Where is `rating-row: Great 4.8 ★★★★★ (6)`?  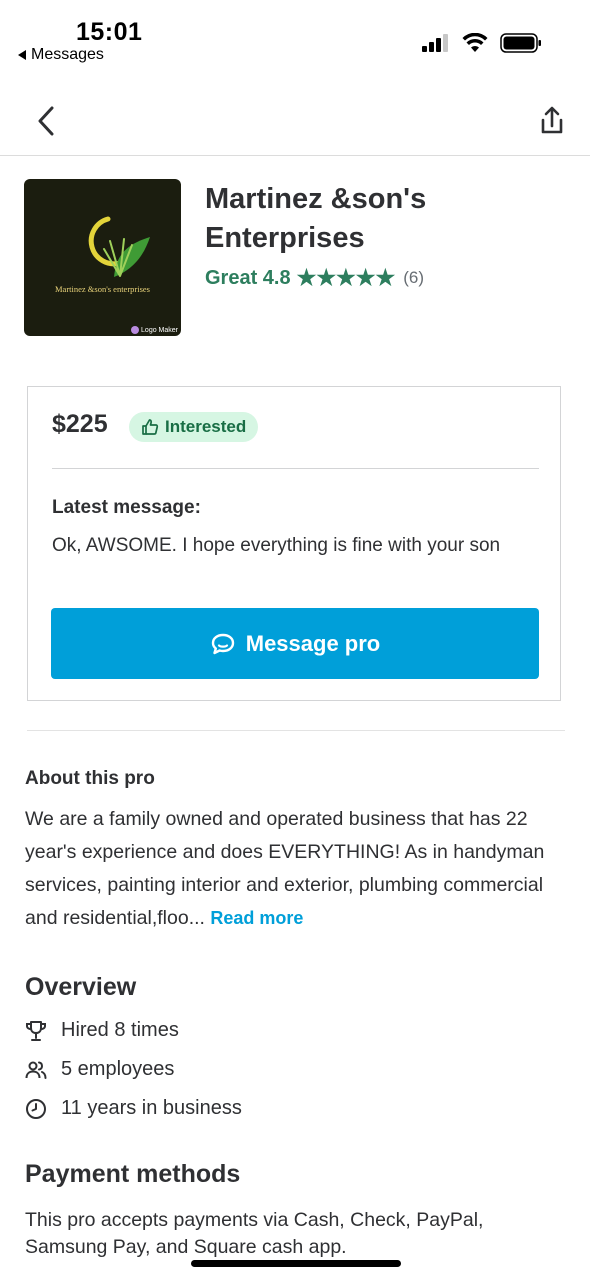 rating-row: Great 4.8 ★★★★★ (6) is located at coordinates (314, 278).